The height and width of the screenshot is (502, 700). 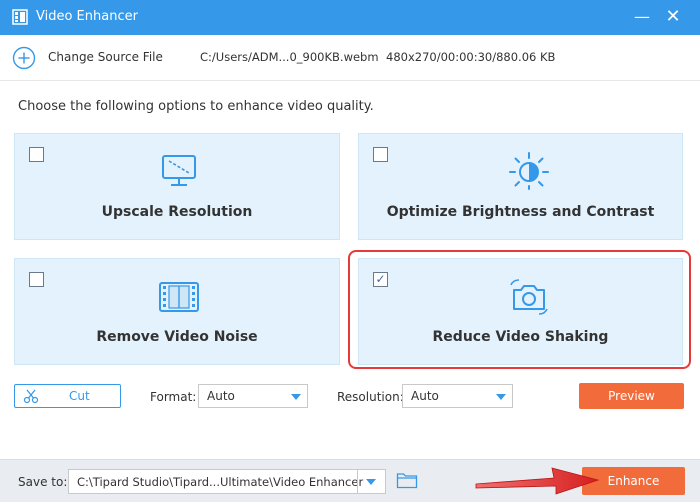 What do you see at coordinates (105, 57) in the screenshot?
I see `change-source-file-button: Change Source File` at bounding box center [105, 57].